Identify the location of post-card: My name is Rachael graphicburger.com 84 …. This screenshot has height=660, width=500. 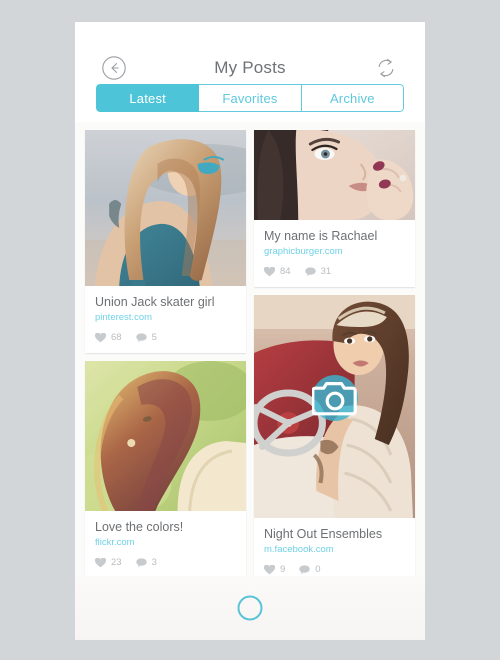
(334, 208).